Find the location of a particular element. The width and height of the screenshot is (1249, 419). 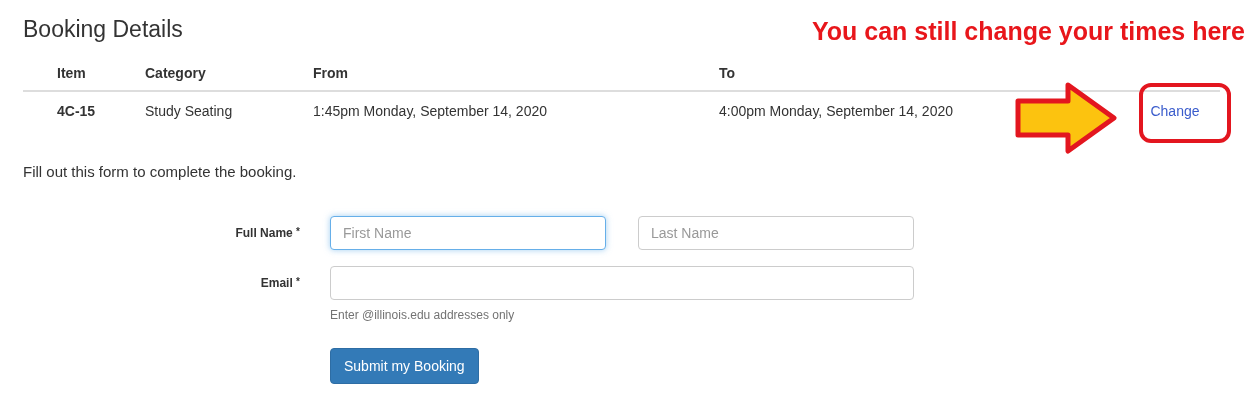

table-cell-text: 4:00pm Monday, September 14, 2020 is located at coordinates (836, 111).